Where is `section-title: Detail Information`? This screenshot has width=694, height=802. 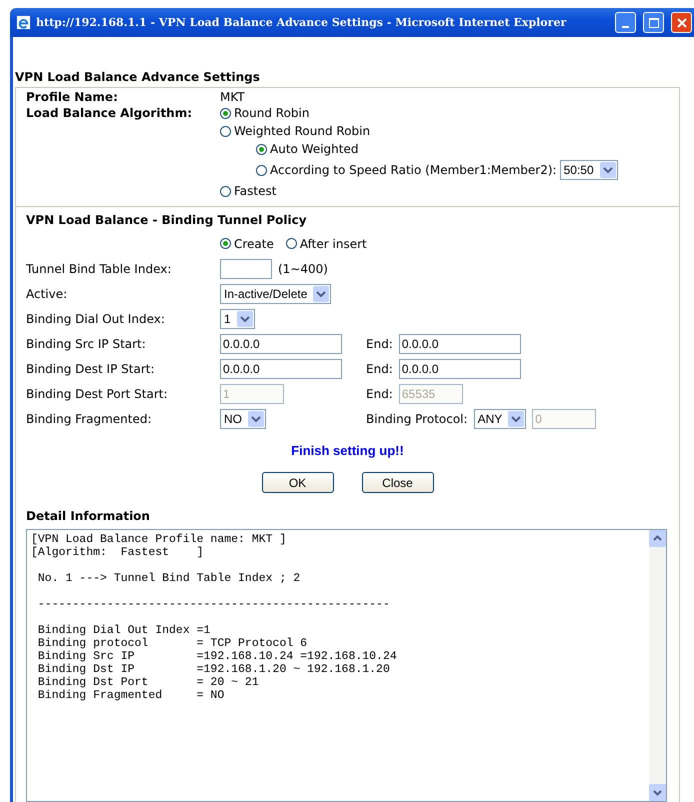
section-title: Detail Information is located at coordinates (88, 516).